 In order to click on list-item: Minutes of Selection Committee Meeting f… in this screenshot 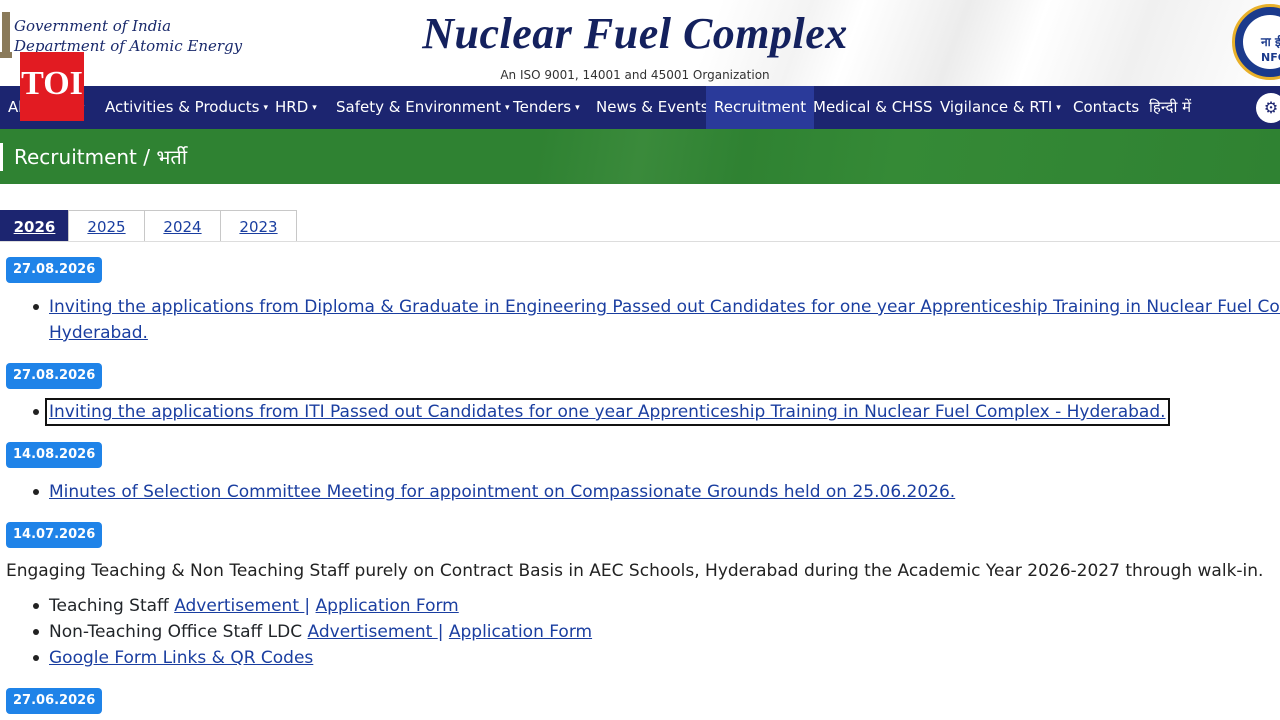, I will do `click(502, 492)`.